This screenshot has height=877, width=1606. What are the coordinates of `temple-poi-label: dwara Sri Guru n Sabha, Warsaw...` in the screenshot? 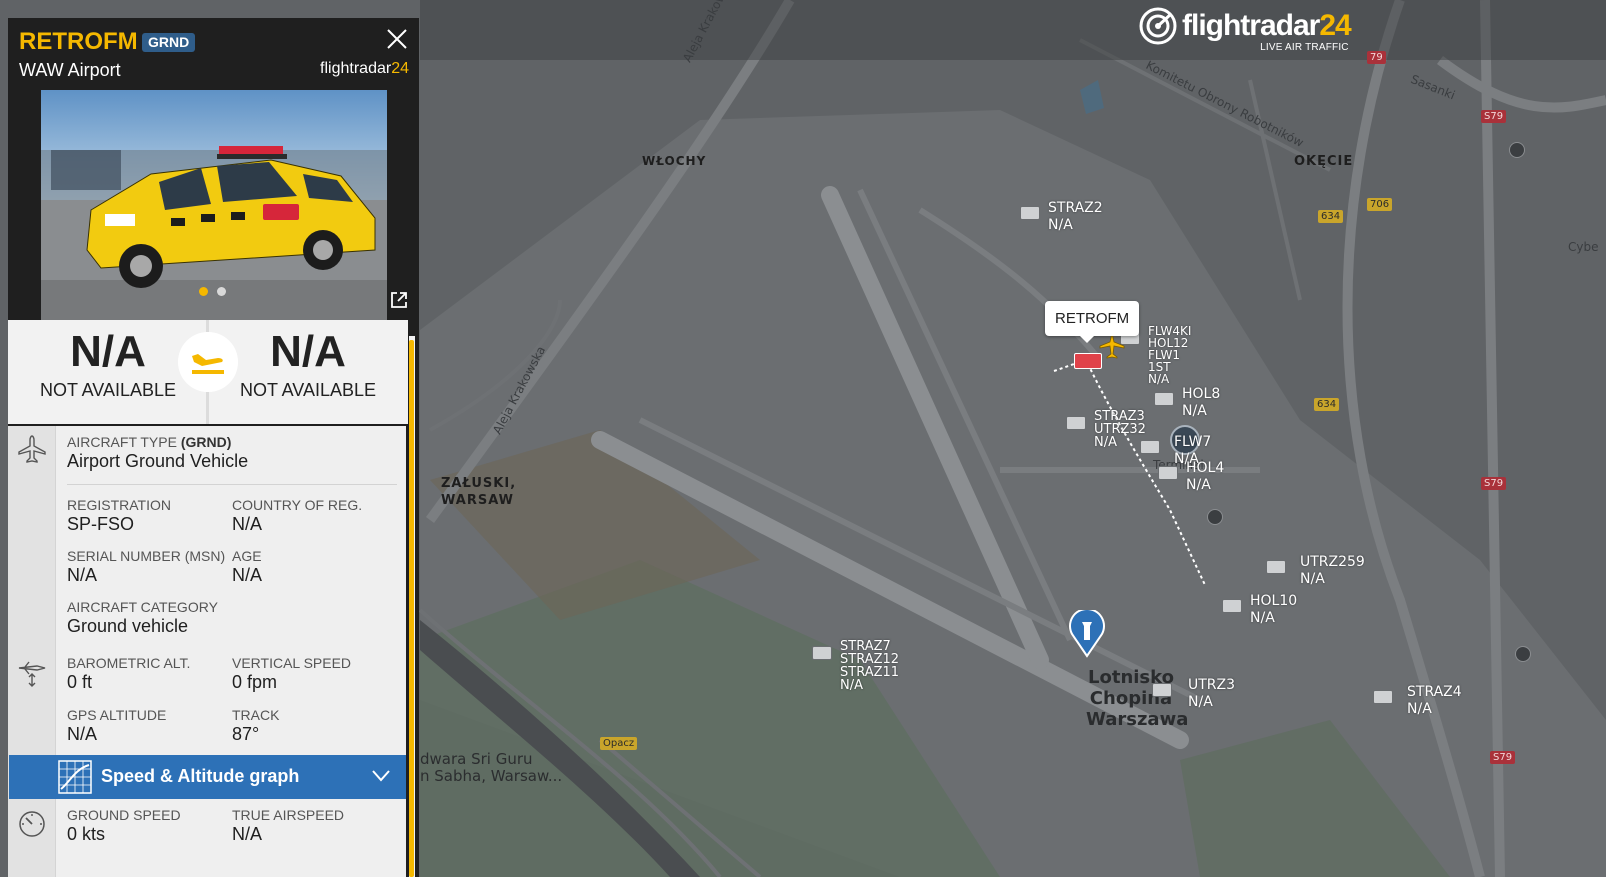 It's located at (491, 767).